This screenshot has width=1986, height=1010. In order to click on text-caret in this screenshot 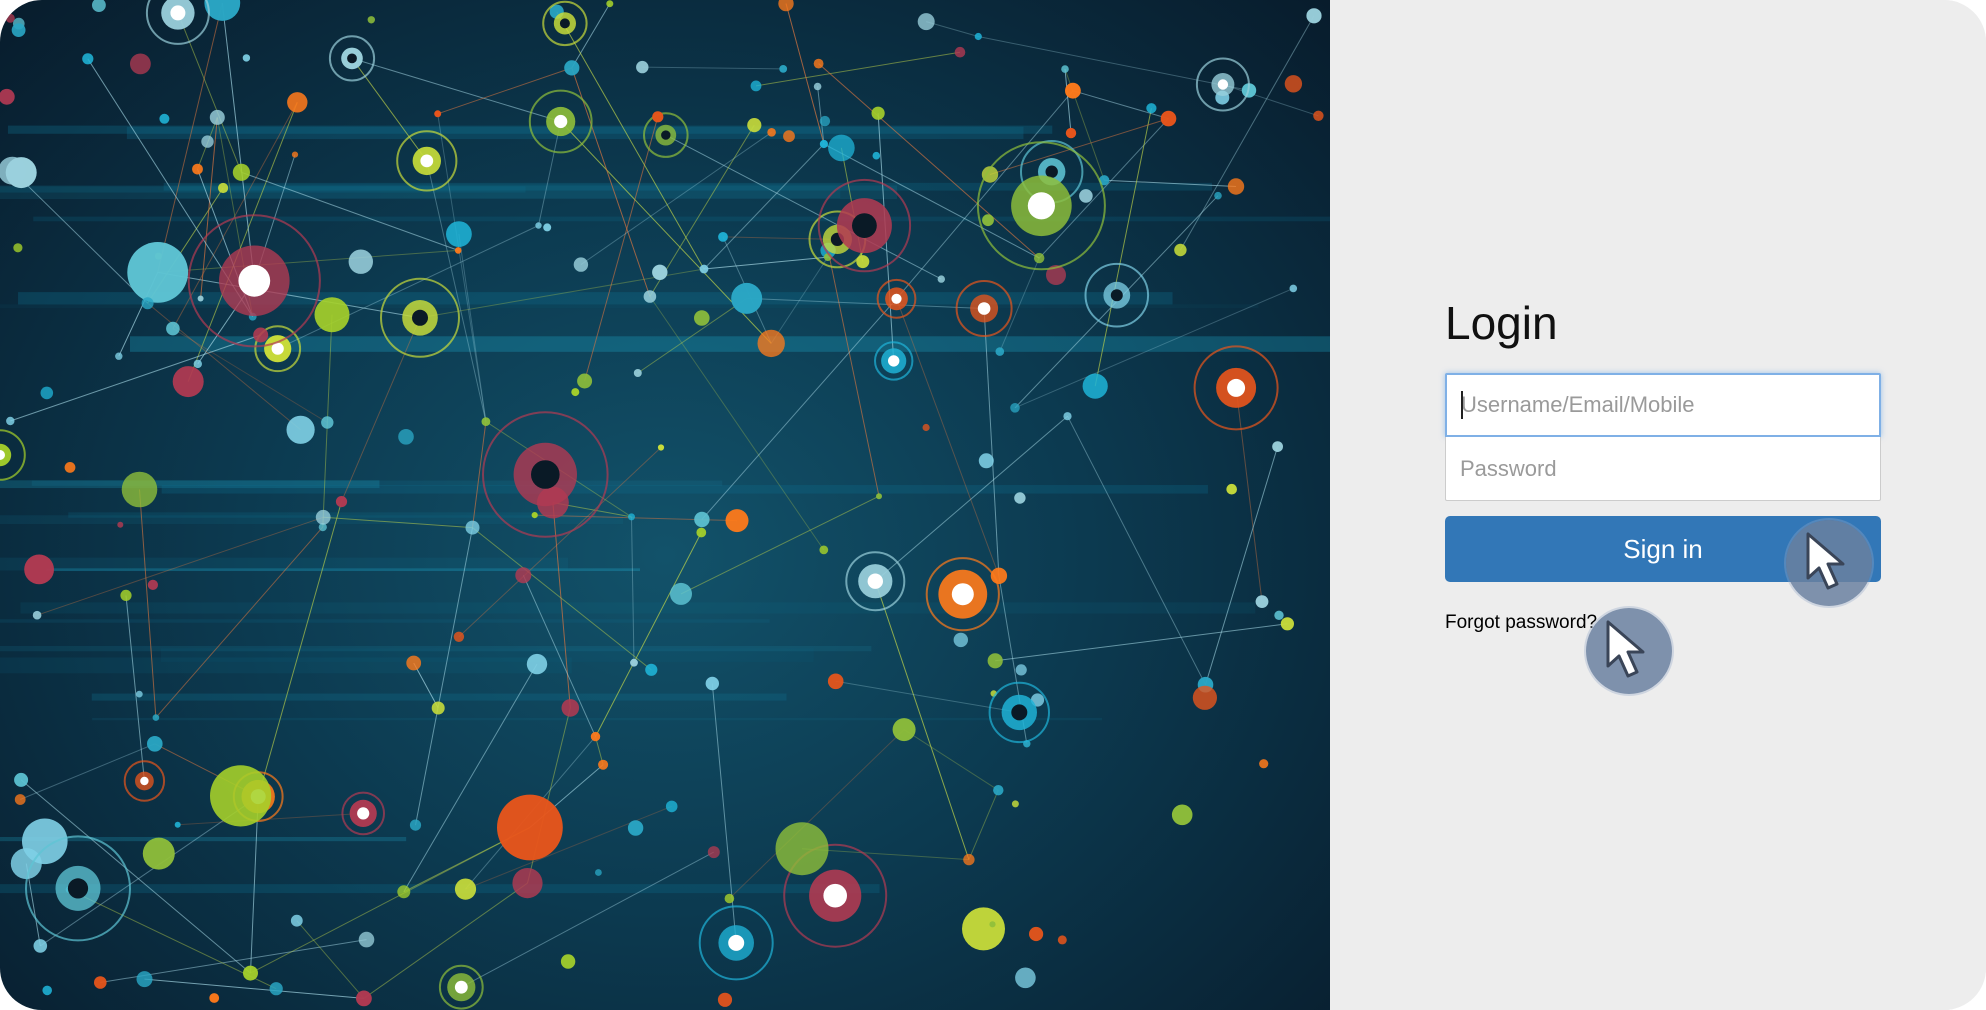, I will do `click(1462, 405)`.